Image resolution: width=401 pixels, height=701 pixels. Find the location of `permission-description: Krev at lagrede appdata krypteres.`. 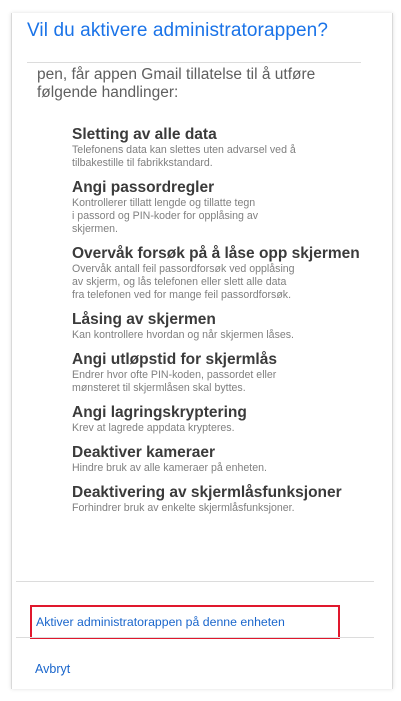

permission-description: Krev at lagrede appdata krypteres. is located at coordinates (153, 428).